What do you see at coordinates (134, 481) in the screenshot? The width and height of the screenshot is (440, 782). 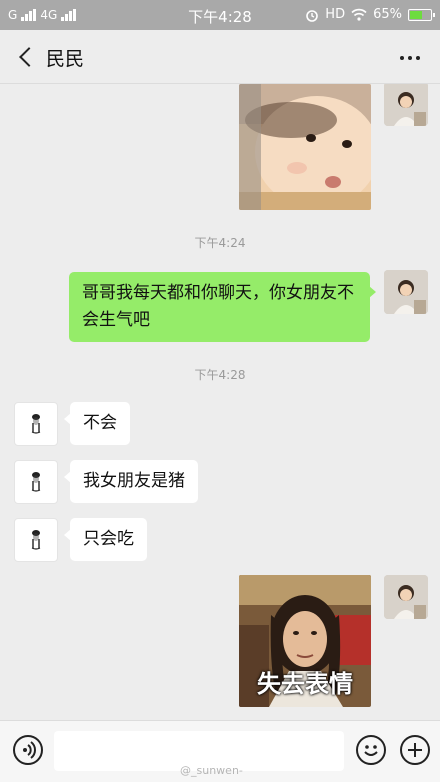 I see `received-message-text: 我女朋友是猪` at bounding box center [134, 481].